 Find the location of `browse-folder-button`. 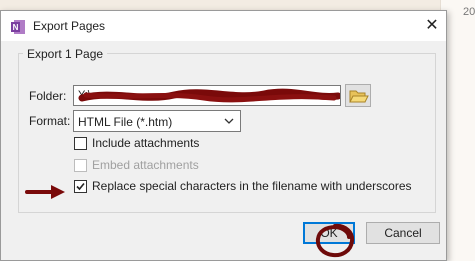

browse-folder-button is located at coordinates (358, 95).